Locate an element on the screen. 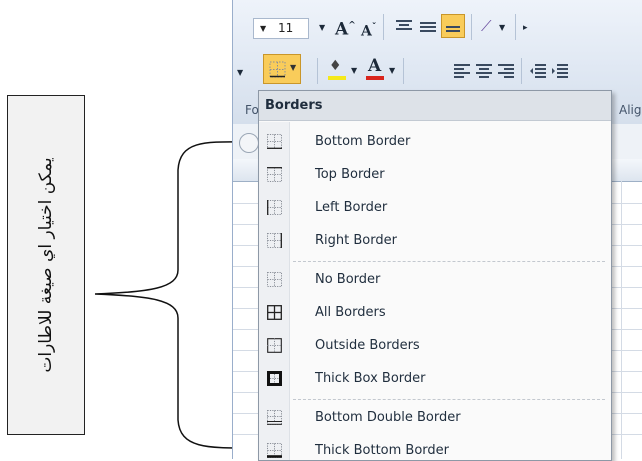  fill-color-dropdown-icon: ▼ is located at coordinates (354, 71).